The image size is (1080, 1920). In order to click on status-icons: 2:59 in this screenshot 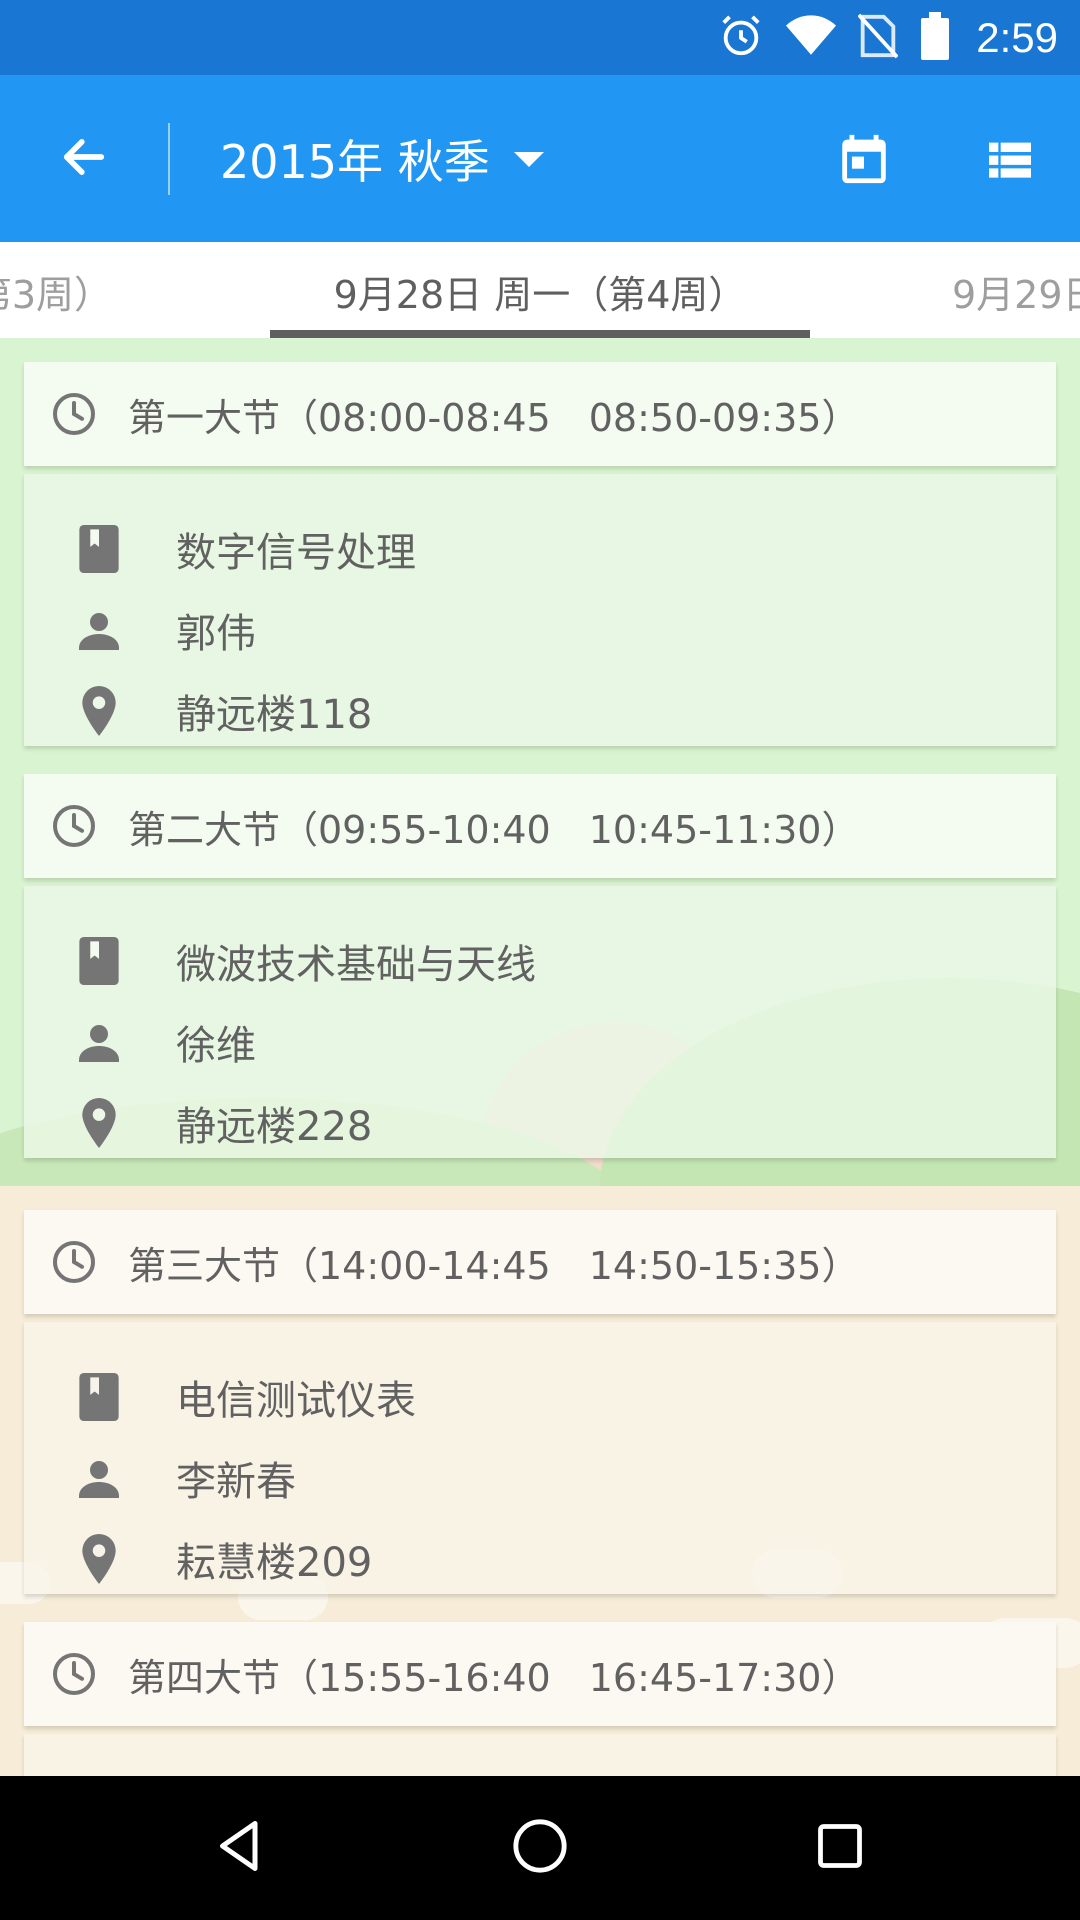, I will do `click(888, 37)`.